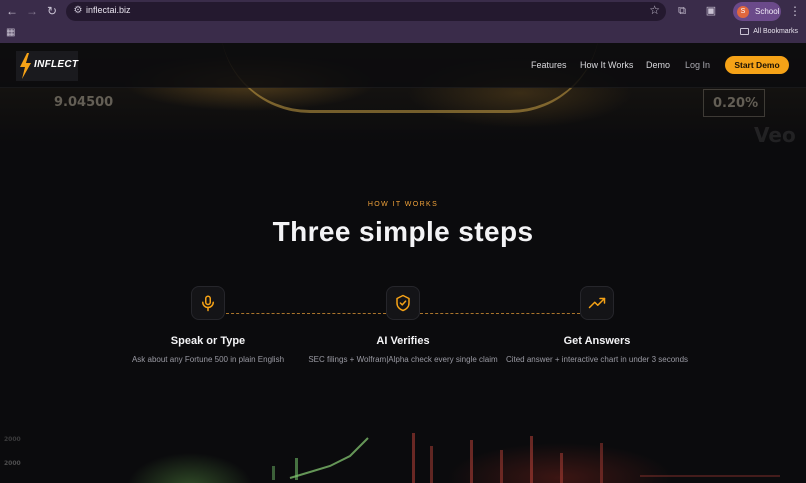 This screenshot has width=806, height=483. What do you see at coordinates (403, 341) in the screenshot?
I see `step-title: AI Verifies` at bounding box center [403, 341].